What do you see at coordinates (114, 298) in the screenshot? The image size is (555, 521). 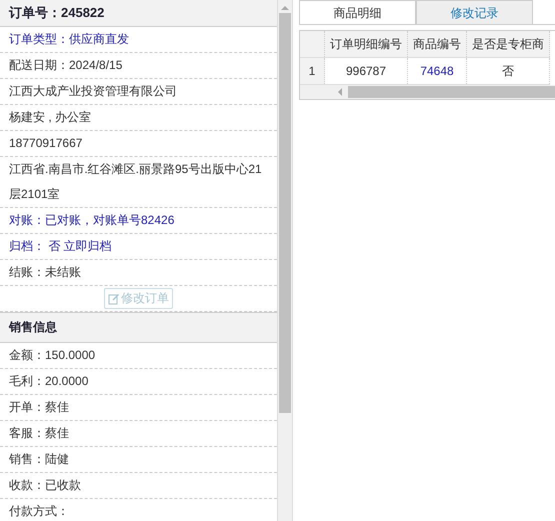 I see `pencil-icon` at bounding box center [114, 298].